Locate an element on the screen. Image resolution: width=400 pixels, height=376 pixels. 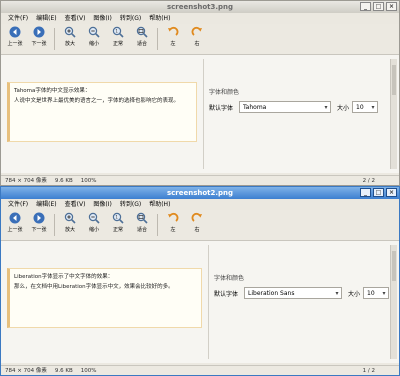
window-title: screenshot3.png is located at coordinates (200, 7).